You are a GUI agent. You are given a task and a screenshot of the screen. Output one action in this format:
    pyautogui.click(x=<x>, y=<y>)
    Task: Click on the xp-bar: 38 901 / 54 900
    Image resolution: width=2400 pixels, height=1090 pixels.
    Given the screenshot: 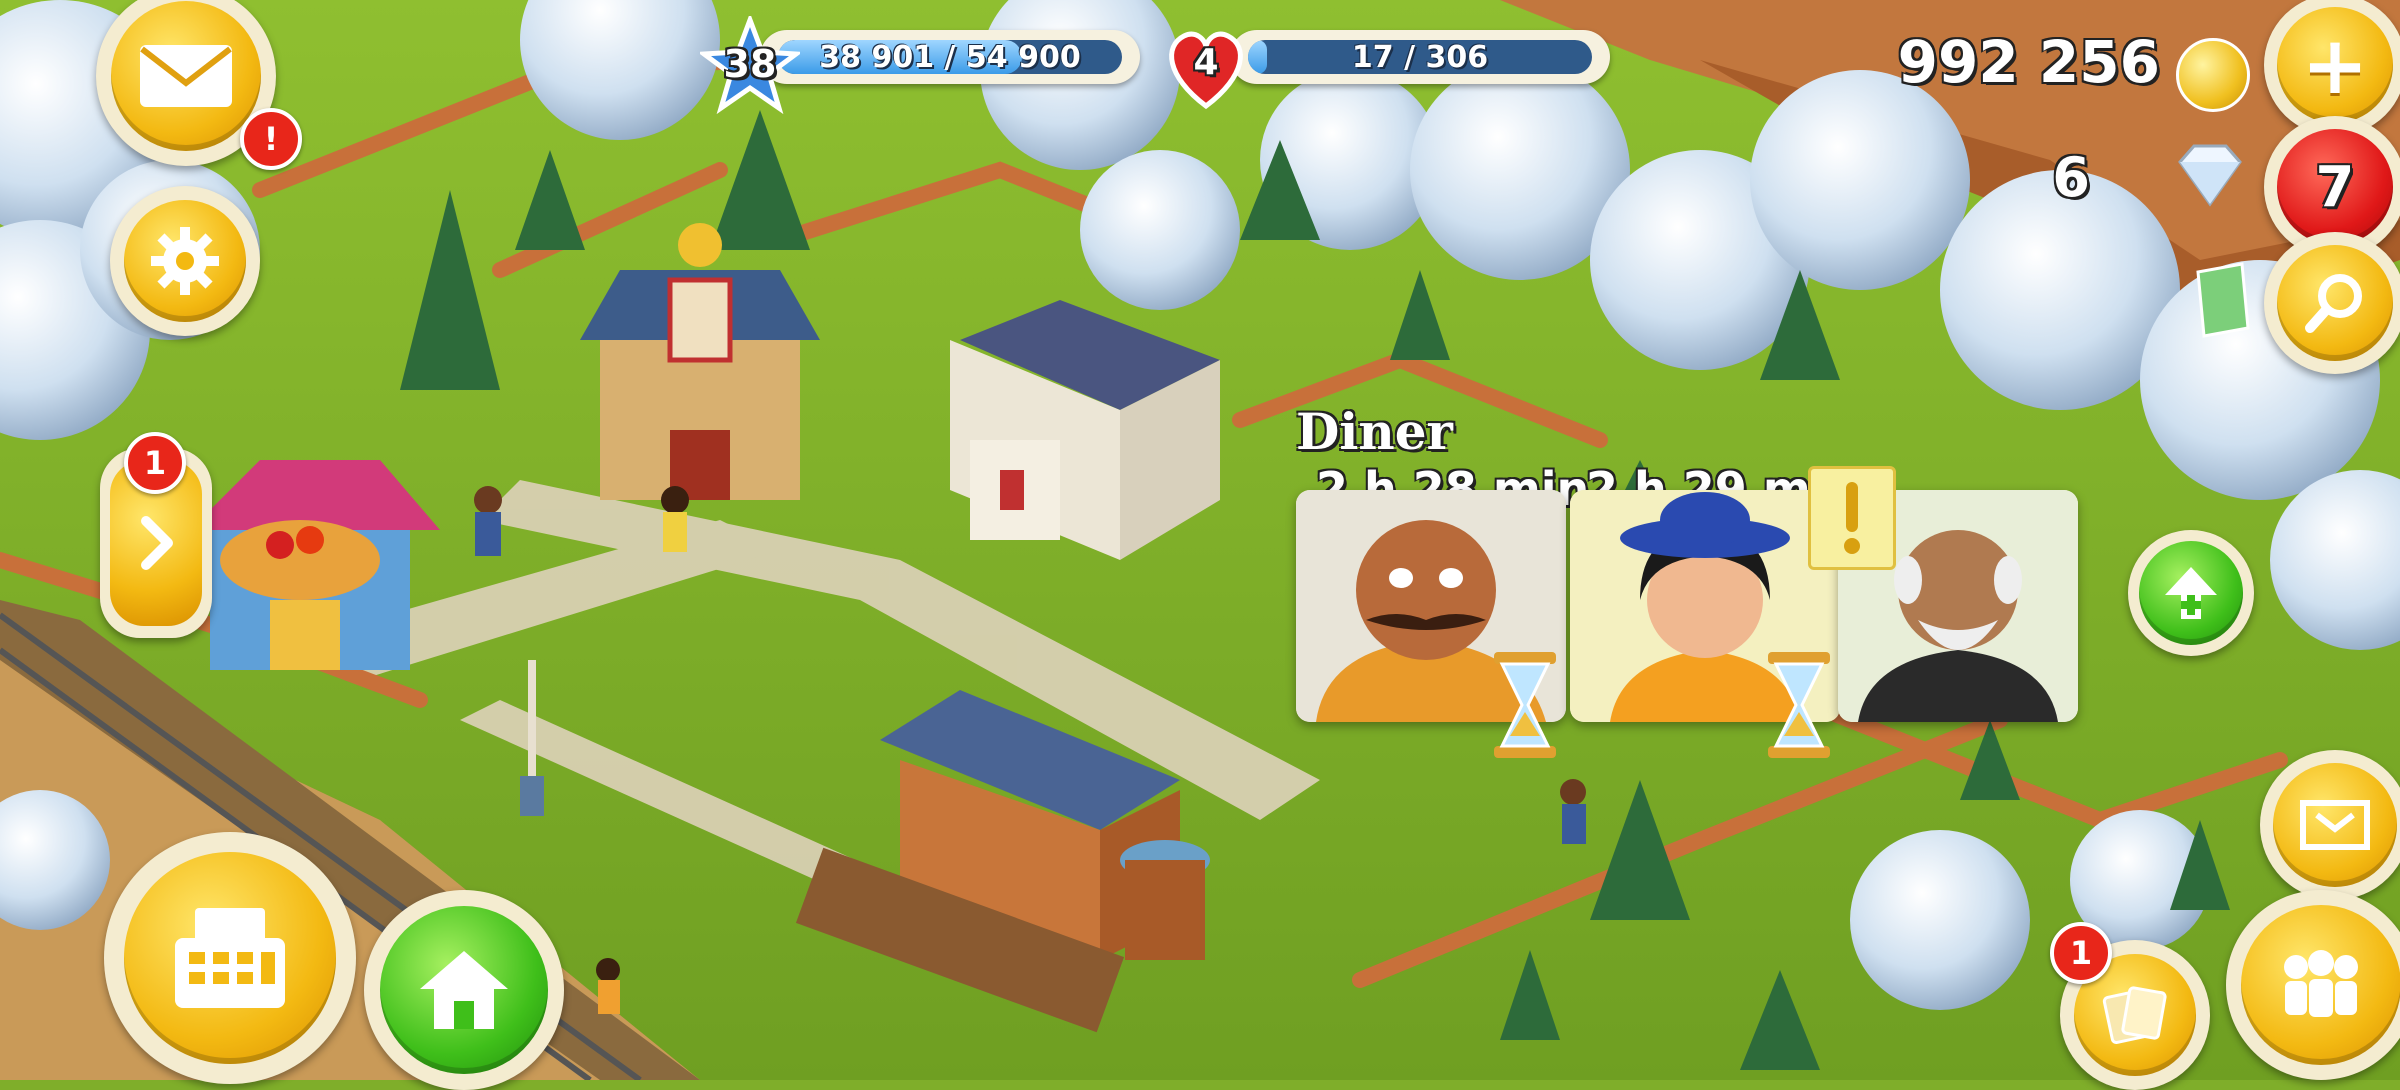 What is the action you would take?
    pyautogui.click(x=950, y=57)
    